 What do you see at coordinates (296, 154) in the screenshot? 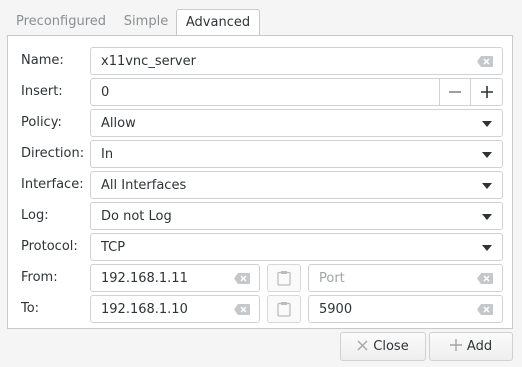
I see `direction-combo: In` at bounding box center [296, 154].